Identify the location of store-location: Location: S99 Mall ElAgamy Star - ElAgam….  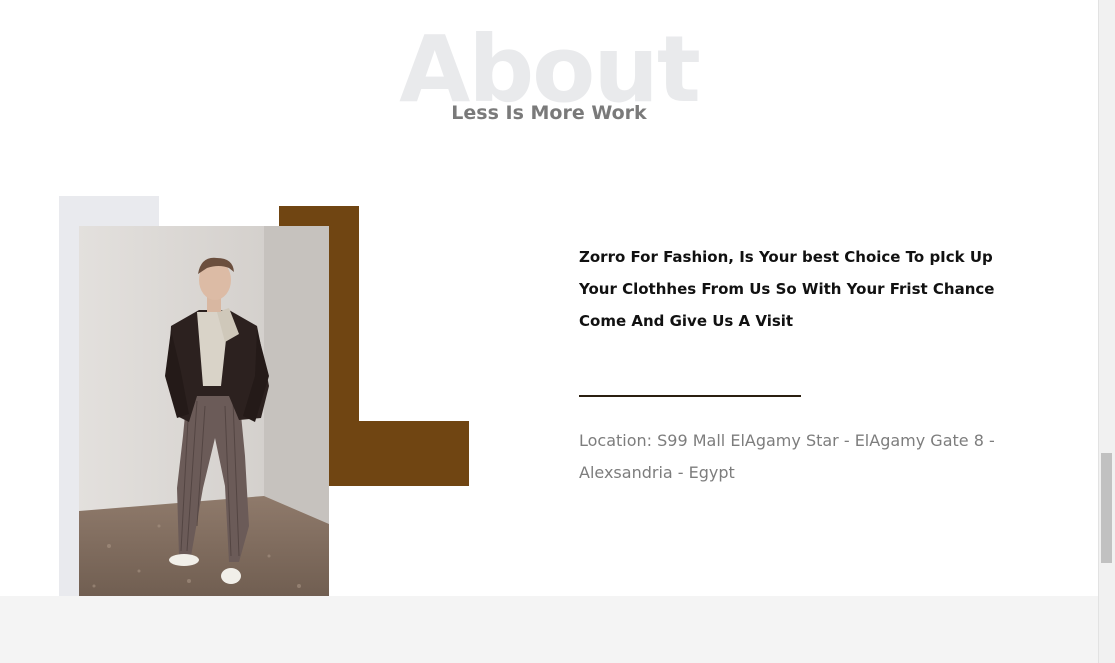
(787, 456).